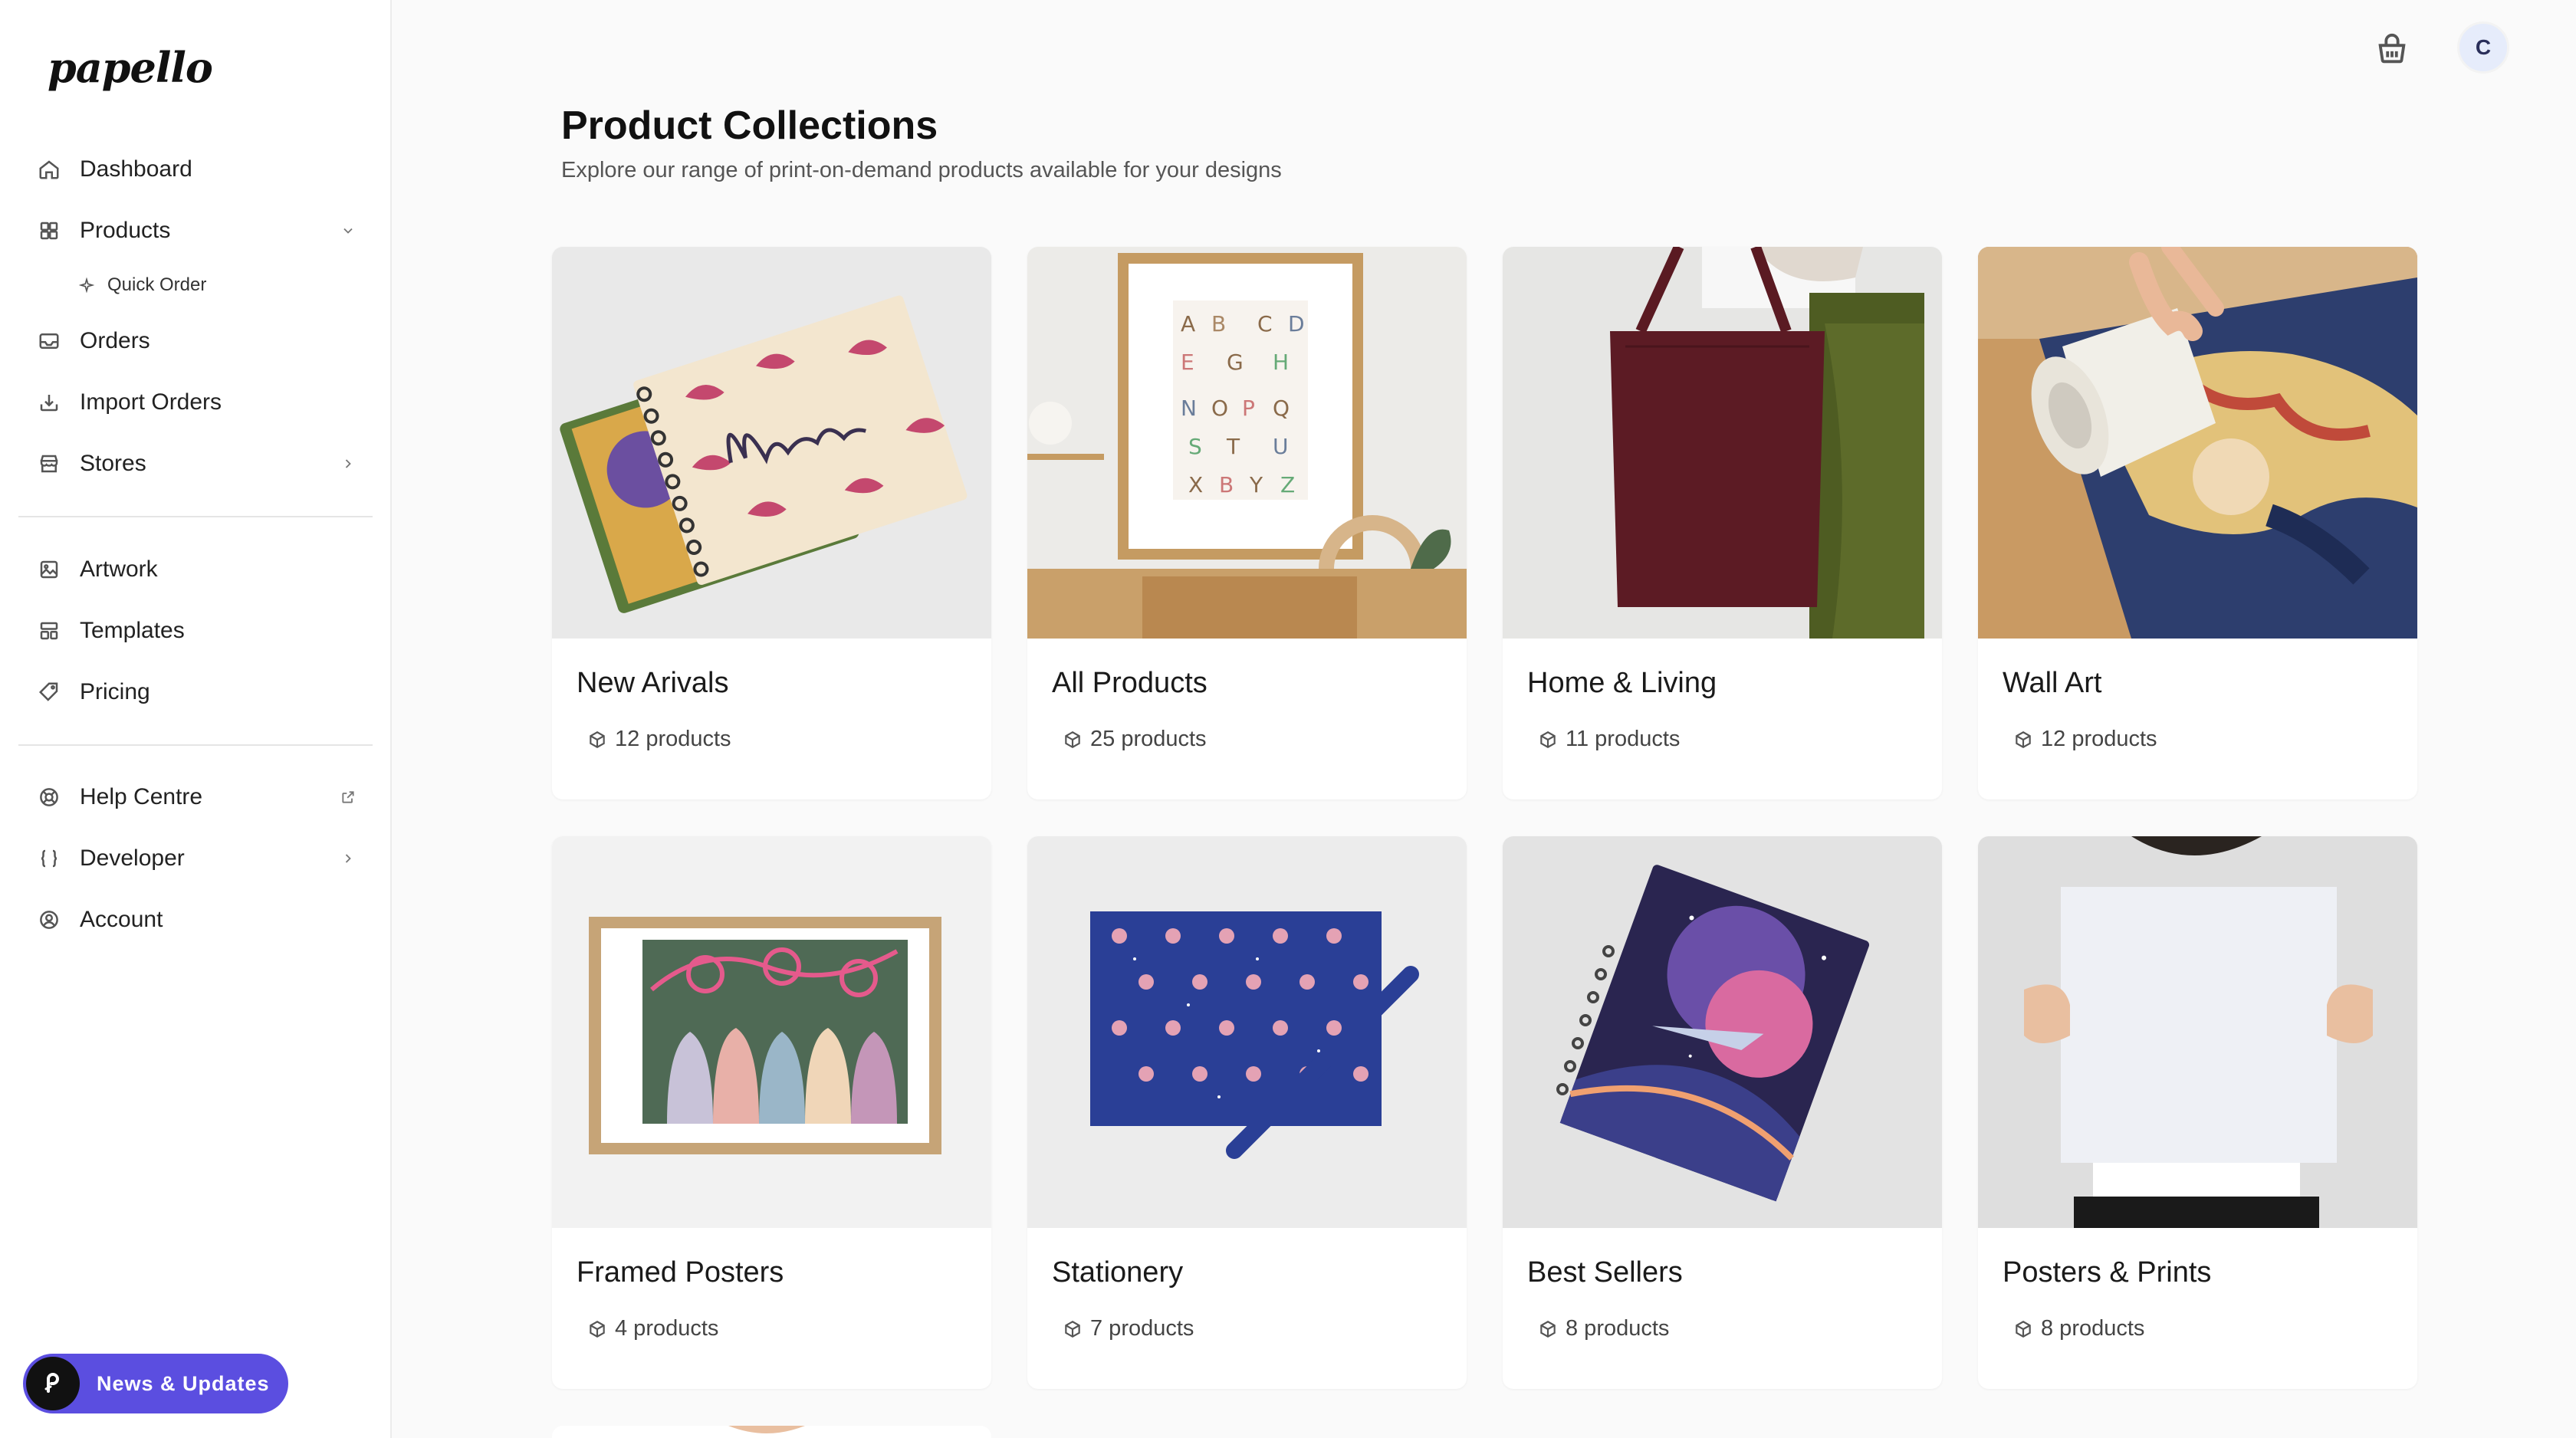 The width and height of the screenshot is (2576, 1438). Describe the element at coordinates (1235, 362) in the screenshot. I see `svg-text: G` at that location.